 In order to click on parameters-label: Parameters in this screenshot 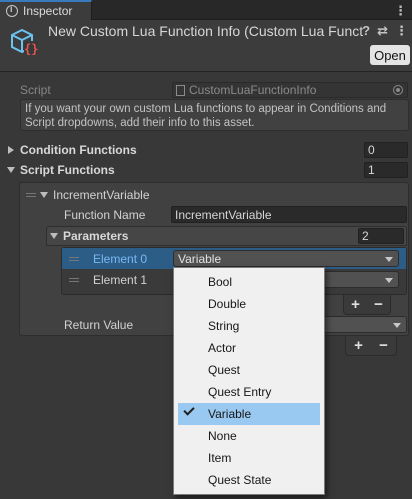, I will do `click(96, 236)`.